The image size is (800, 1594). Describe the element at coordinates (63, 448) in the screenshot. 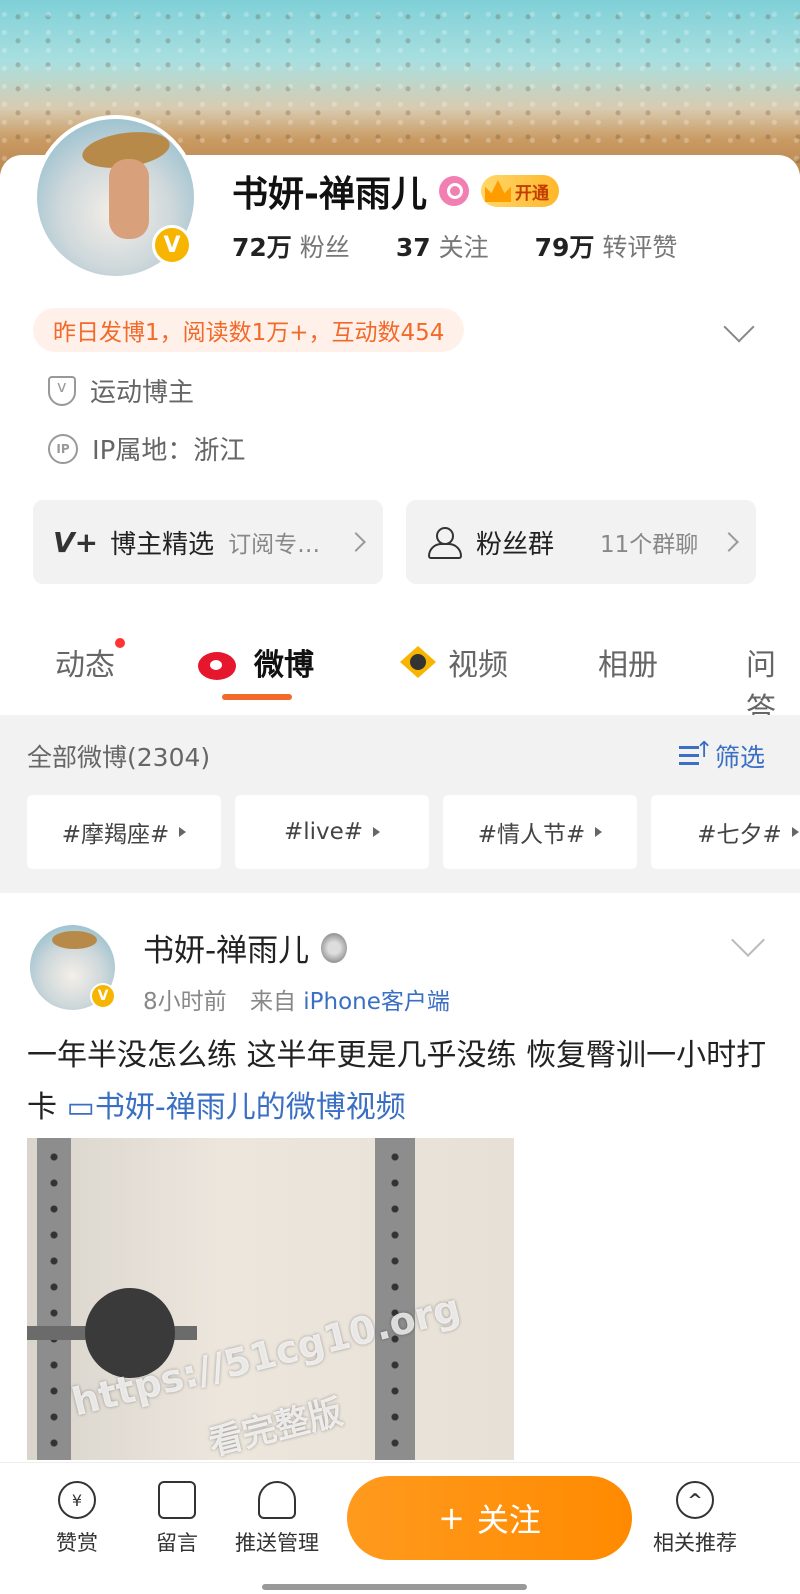

I see `ip-icon: IP` at that location.